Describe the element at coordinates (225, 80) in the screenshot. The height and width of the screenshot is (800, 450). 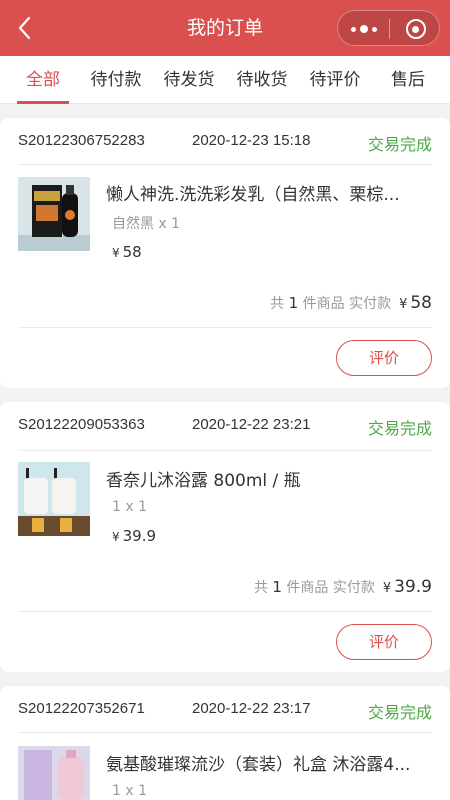
I see `order-status-tabs: 全部 待付款 待发货 待收货 待评价 售后` at that location.